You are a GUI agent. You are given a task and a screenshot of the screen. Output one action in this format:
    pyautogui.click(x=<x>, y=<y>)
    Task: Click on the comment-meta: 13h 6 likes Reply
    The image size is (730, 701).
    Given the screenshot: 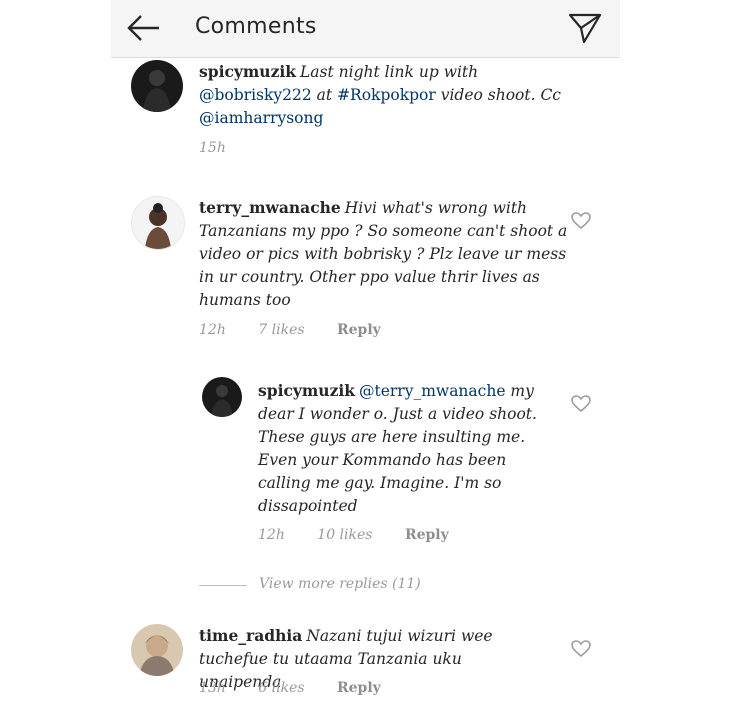 What is the action you would take?
    pyautogui.click(x=304, y=688)
    